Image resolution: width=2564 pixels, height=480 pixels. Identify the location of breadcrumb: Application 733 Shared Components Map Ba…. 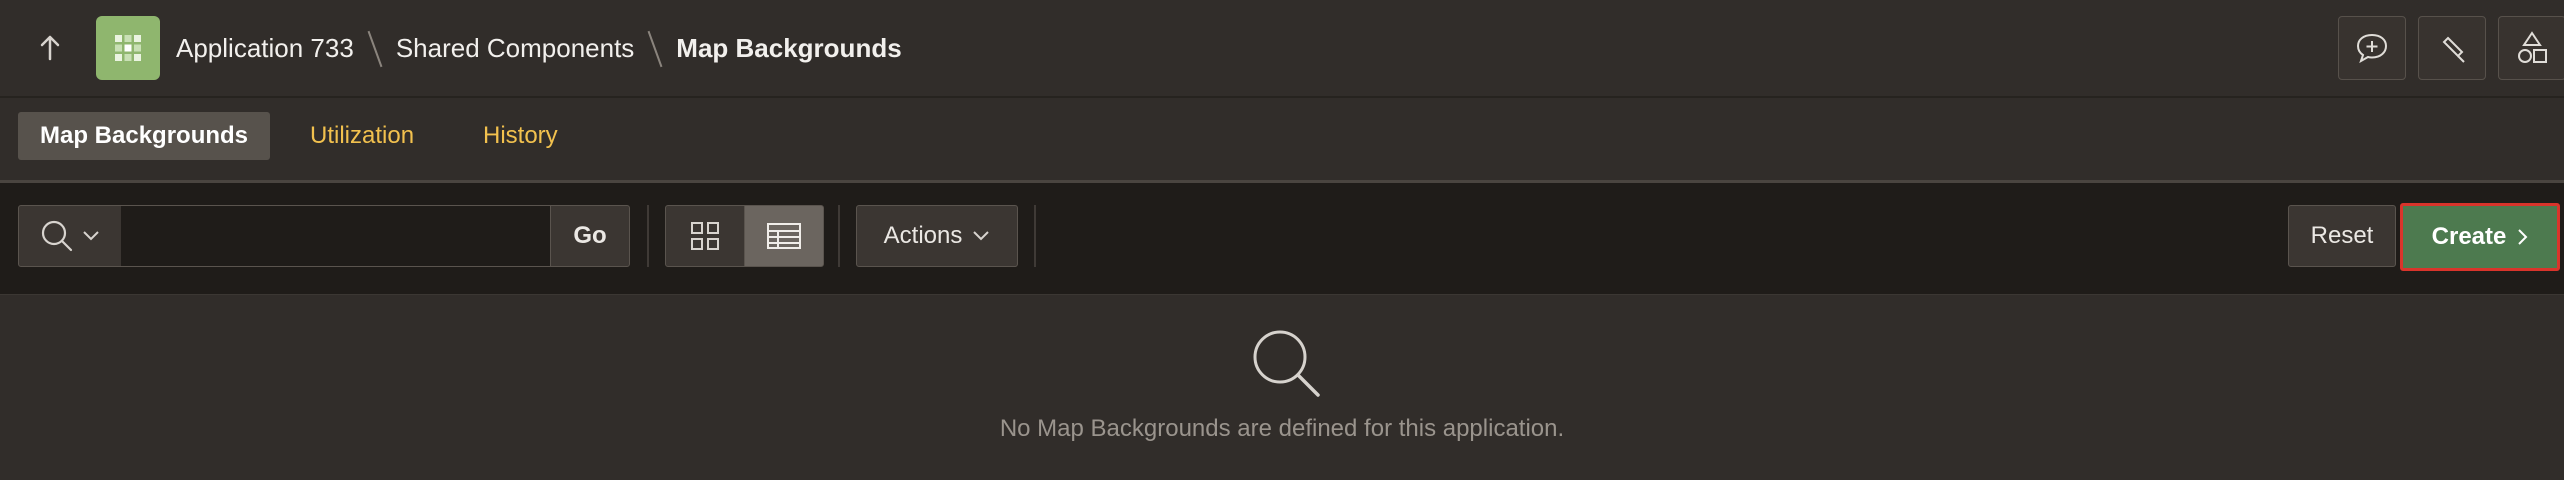
(539, 48).